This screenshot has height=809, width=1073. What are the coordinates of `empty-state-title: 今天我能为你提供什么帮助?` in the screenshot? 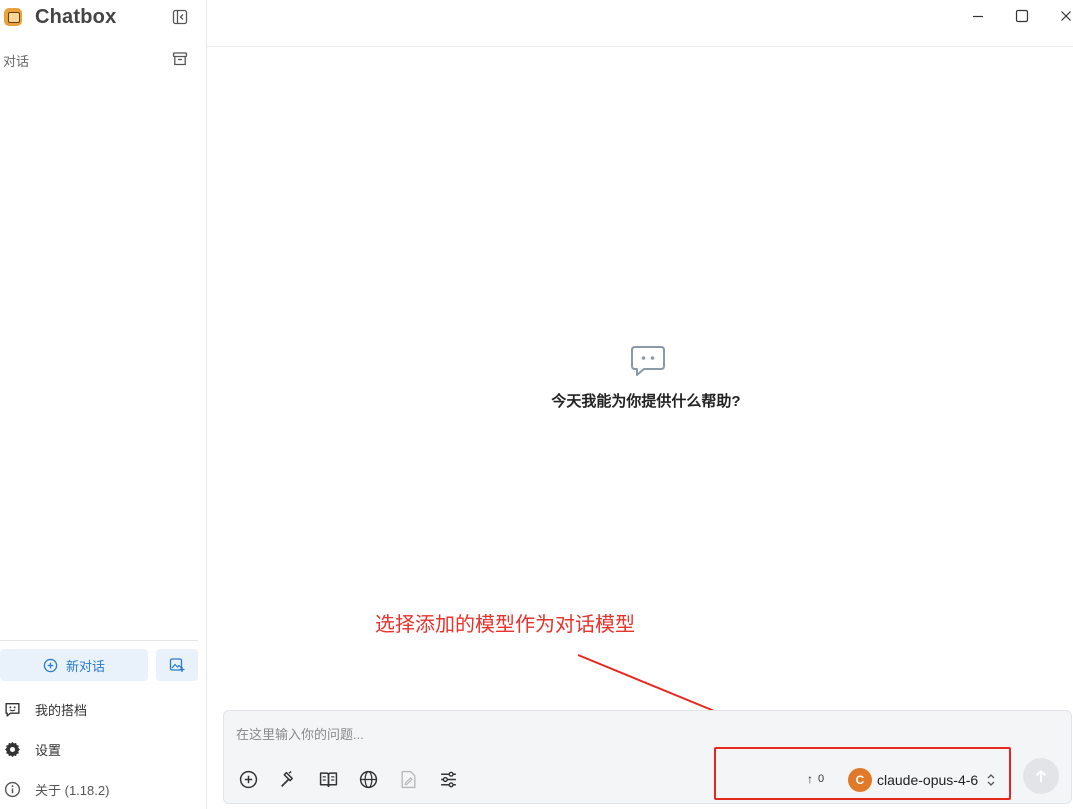 It's located at (646, 401).